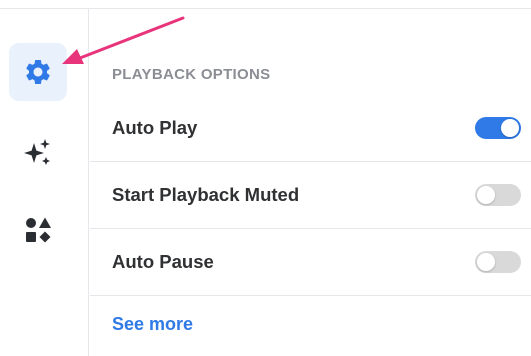 Image resolution: width=531 pixels, height=356 pixels. Describe the element at coordinates (498, 128) in the screenshot. I see `auto-play-toggle` at that location.